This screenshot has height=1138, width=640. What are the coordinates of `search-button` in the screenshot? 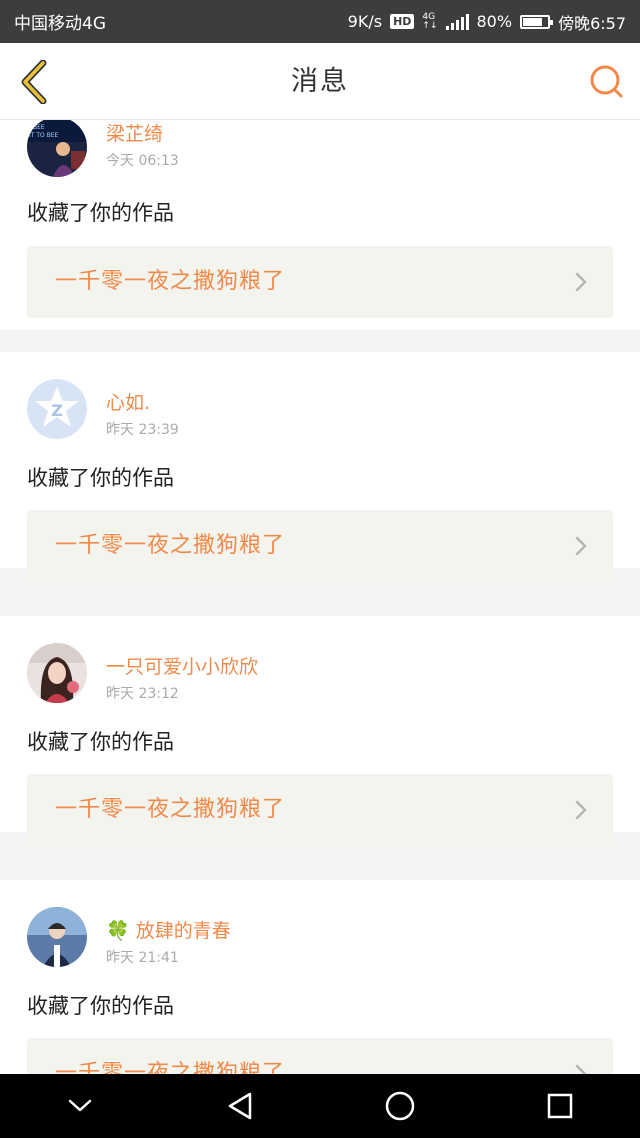 It's located at (606, 81).